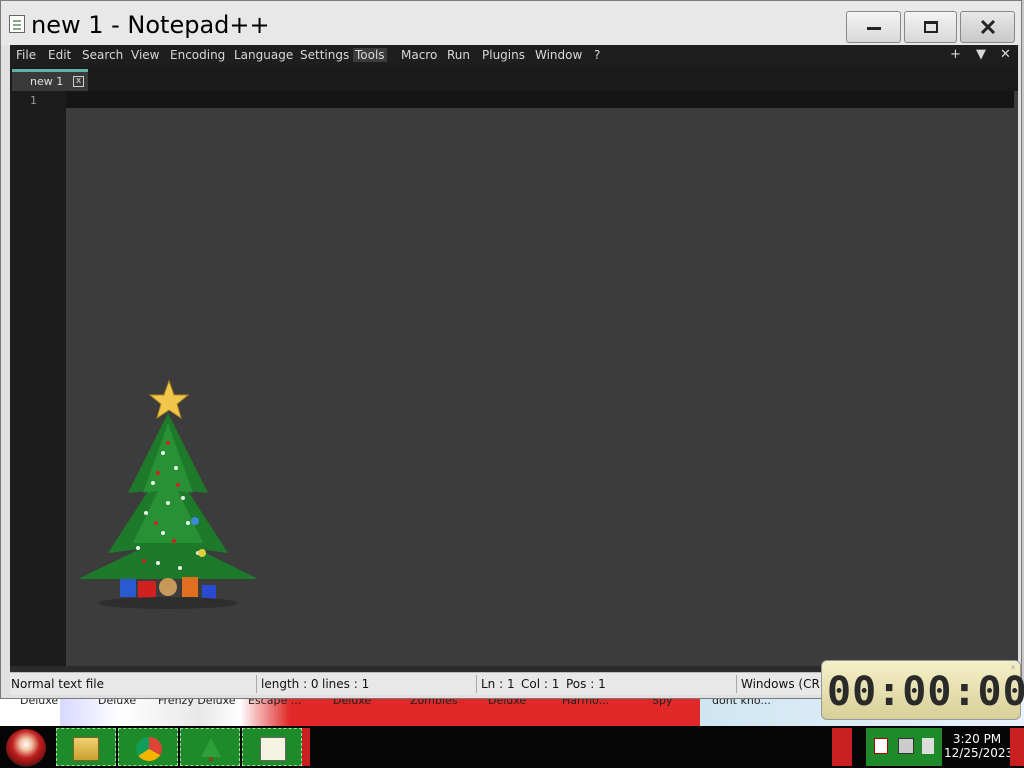 The height and width of the screenshot is (768, 1024). What do you see at coordinates (47, 81) in the screenshot?
I see `tab-label: new 1` at bounding box center [47, 81].